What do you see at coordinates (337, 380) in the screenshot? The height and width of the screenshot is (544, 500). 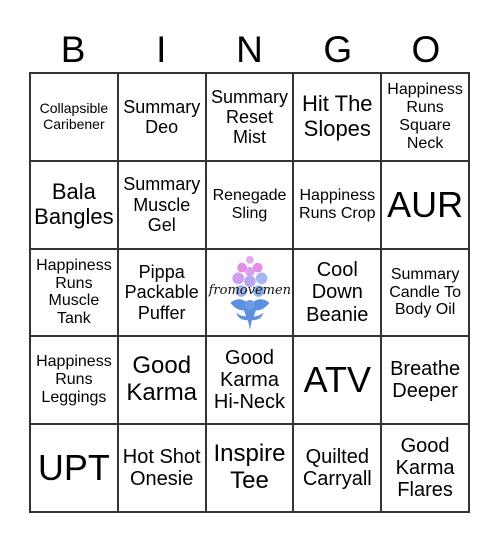 I see `bingo-cell: ATV` at bounding box center [337, 380].